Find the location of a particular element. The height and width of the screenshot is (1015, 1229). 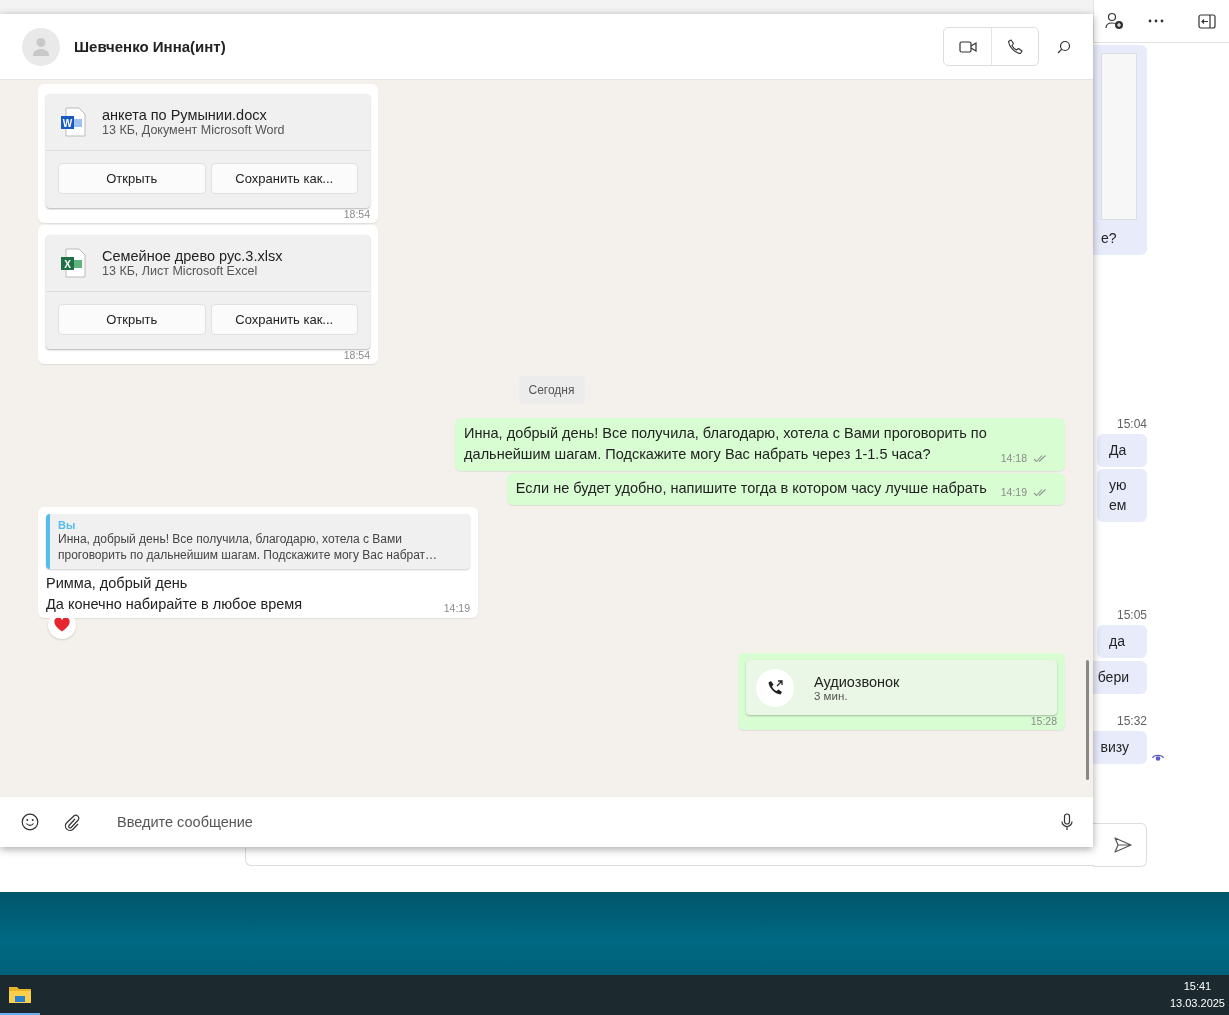

message-time: 14:18 is located at coordinates (1013, 458).